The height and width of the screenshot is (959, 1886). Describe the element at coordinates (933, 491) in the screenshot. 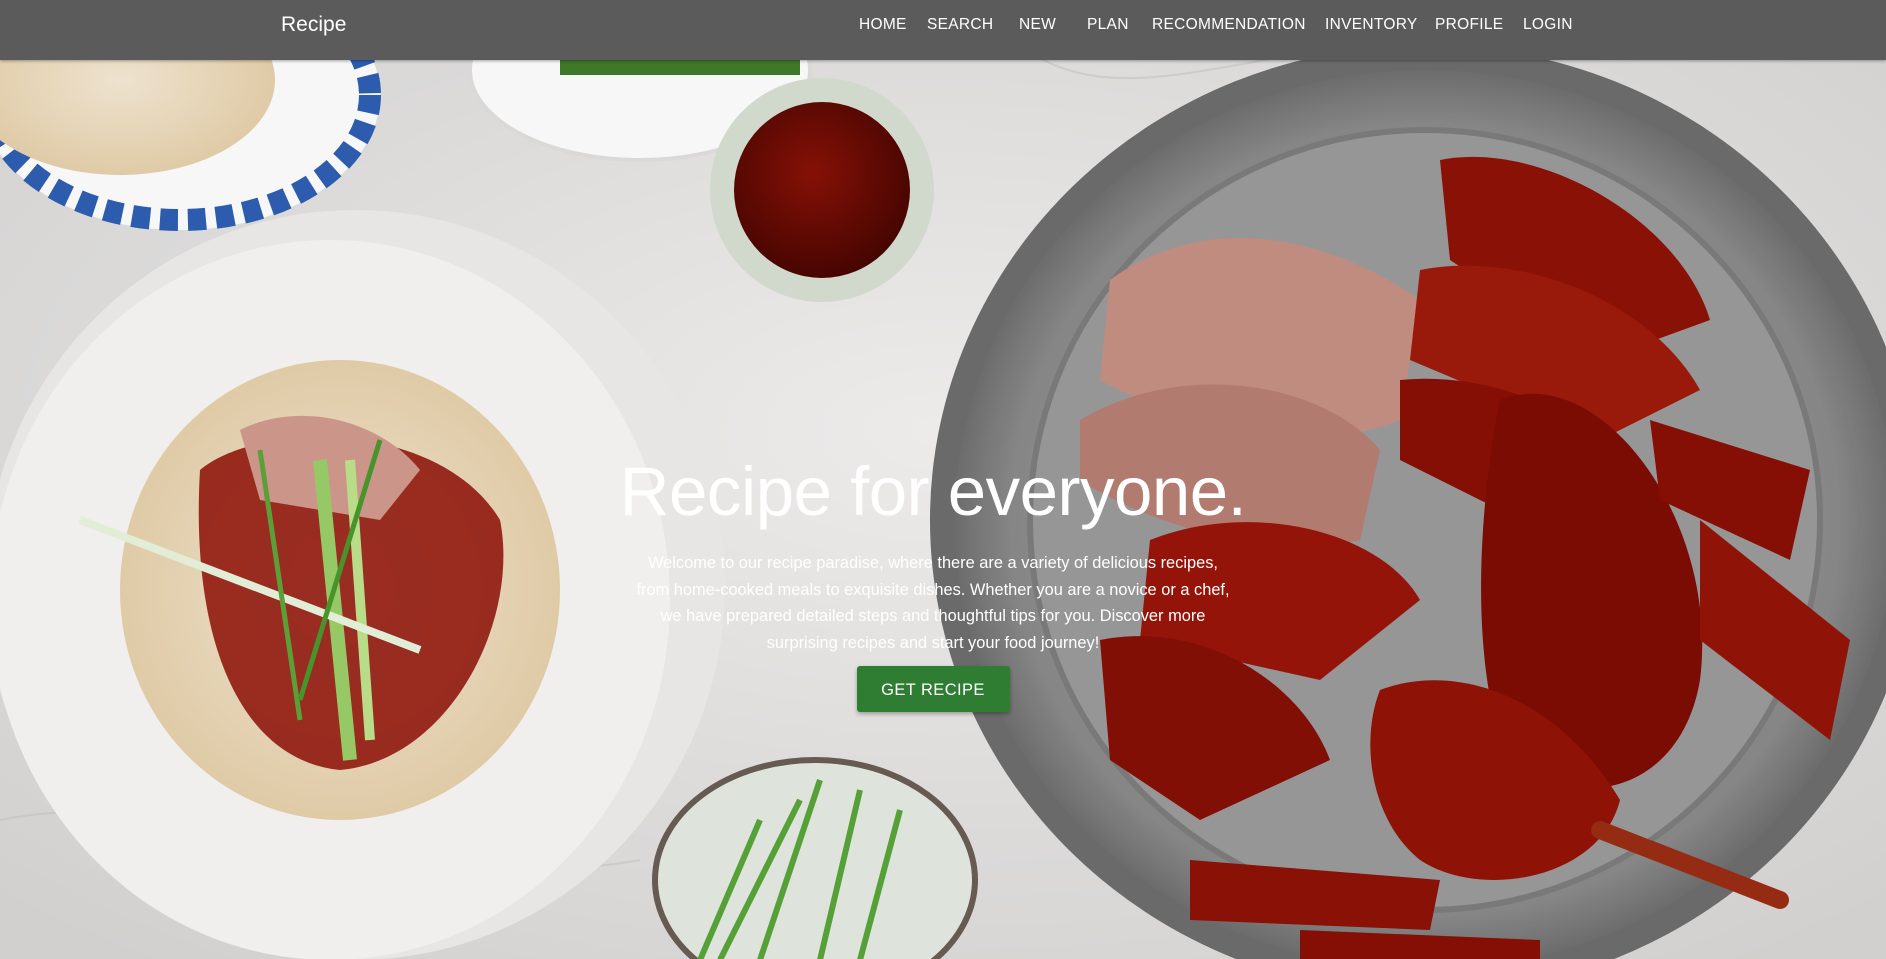

I see `hero-title: Recipe for everyone.` at that location.